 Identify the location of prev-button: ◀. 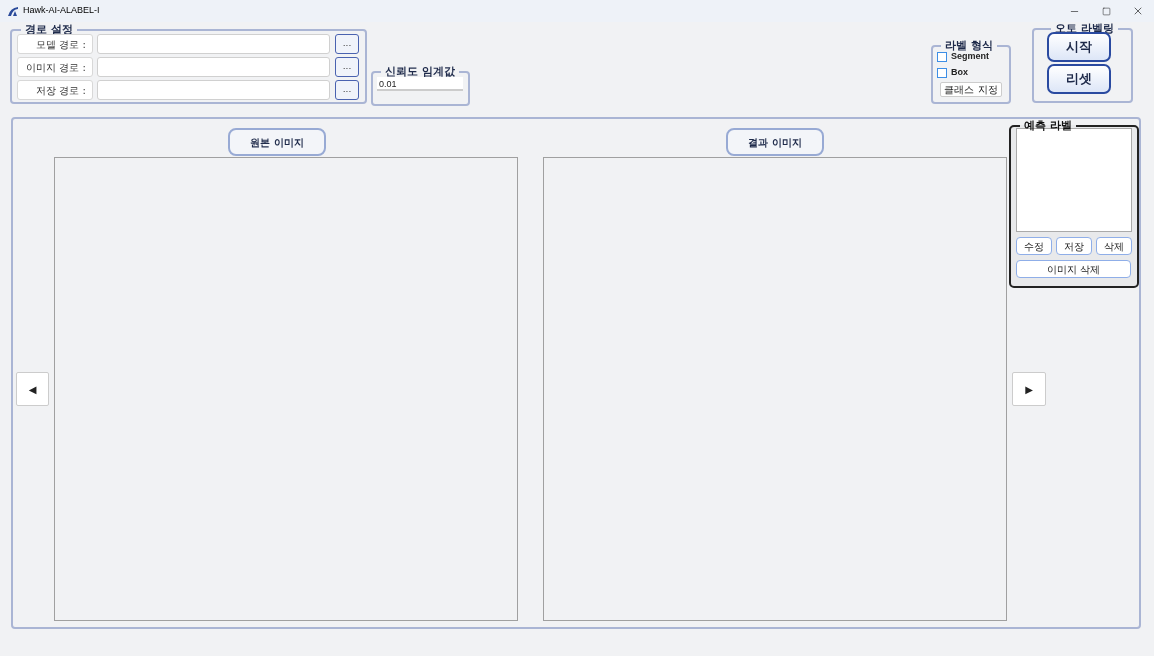
(32, 389).